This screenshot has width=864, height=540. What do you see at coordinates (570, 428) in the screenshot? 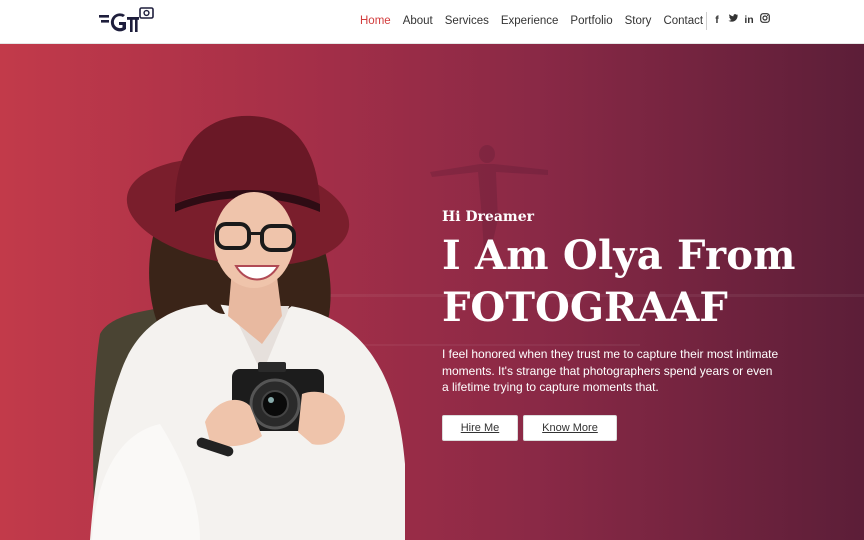
I see `know-more-button: Know More` at bounding box center [570, 428].